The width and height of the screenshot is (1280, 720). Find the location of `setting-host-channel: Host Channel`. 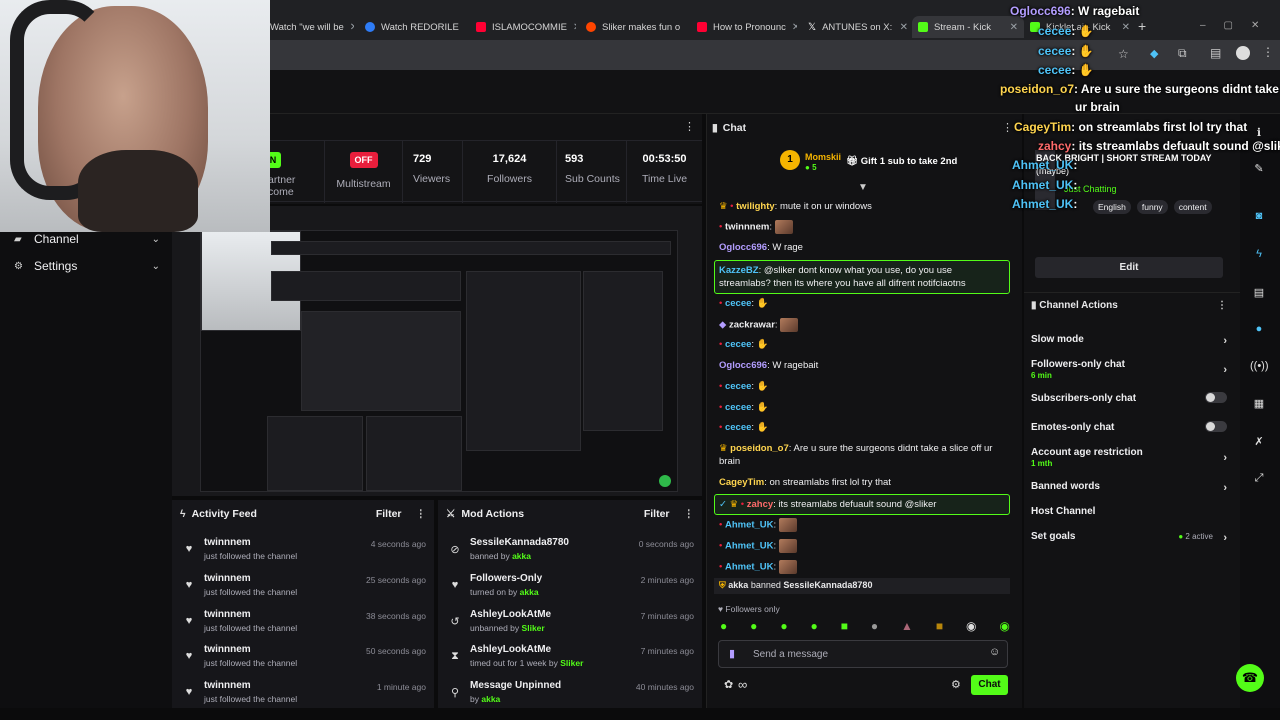

setting-host-channel: Host Channel is located at coordinates (1129, 511).